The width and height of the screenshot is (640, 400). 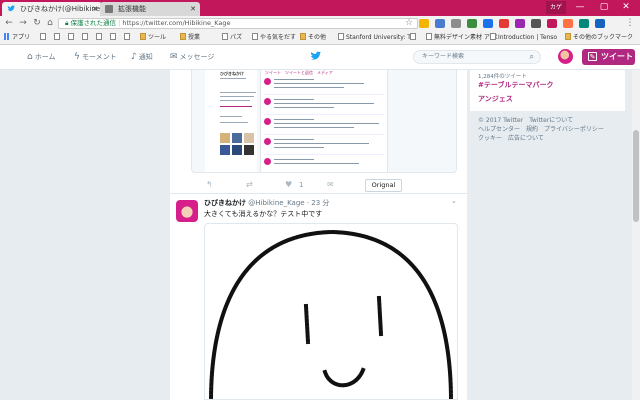 What do you see at coordinates (454, 201) in the screenshot?
I see `chevron-down-icon: ⌄` at bounding box center [454, 201].